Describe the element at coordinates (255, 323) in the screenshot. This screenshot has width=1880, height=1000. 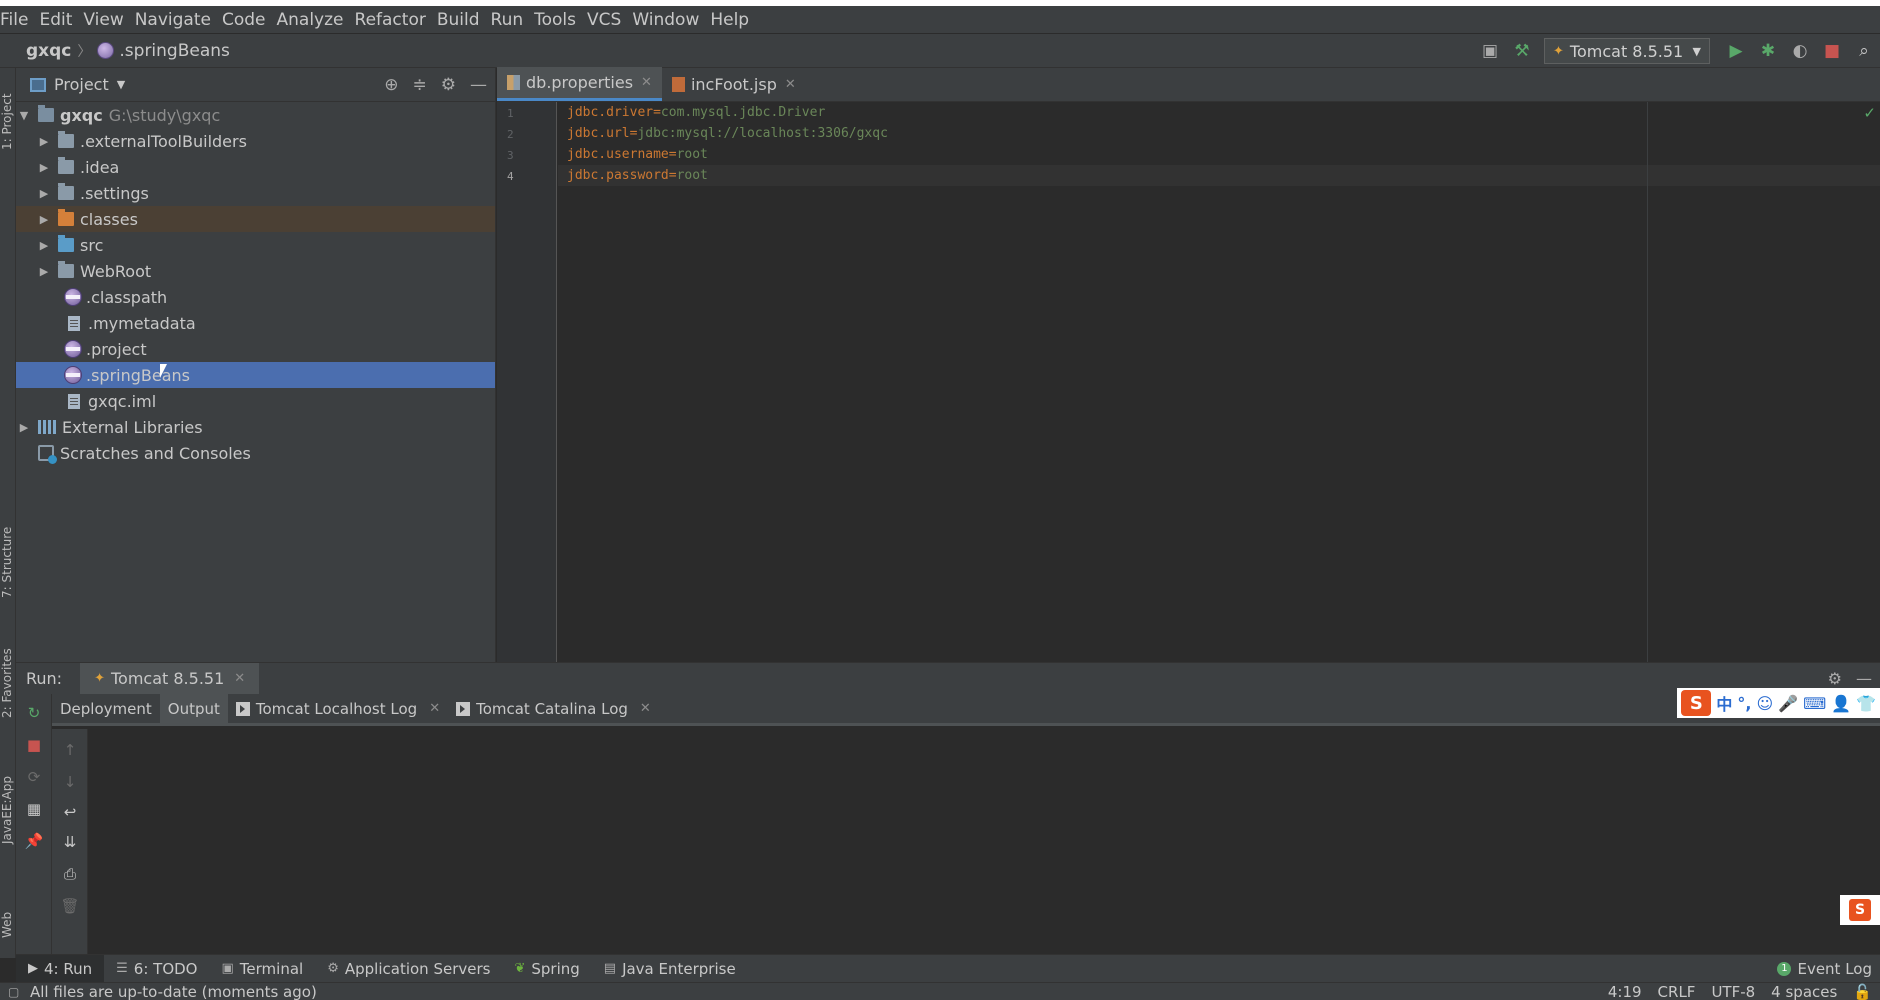
I see `tree-row-mymetadata: .mymetadata` at that location.